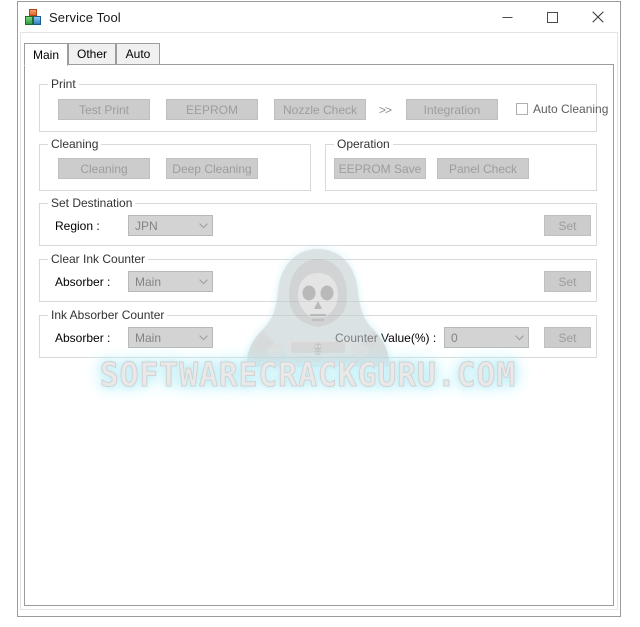 The height and width of the screenshot is (627, 640). I want to click on eeprom-save-label: EEPROM Save, so click(380, 168).